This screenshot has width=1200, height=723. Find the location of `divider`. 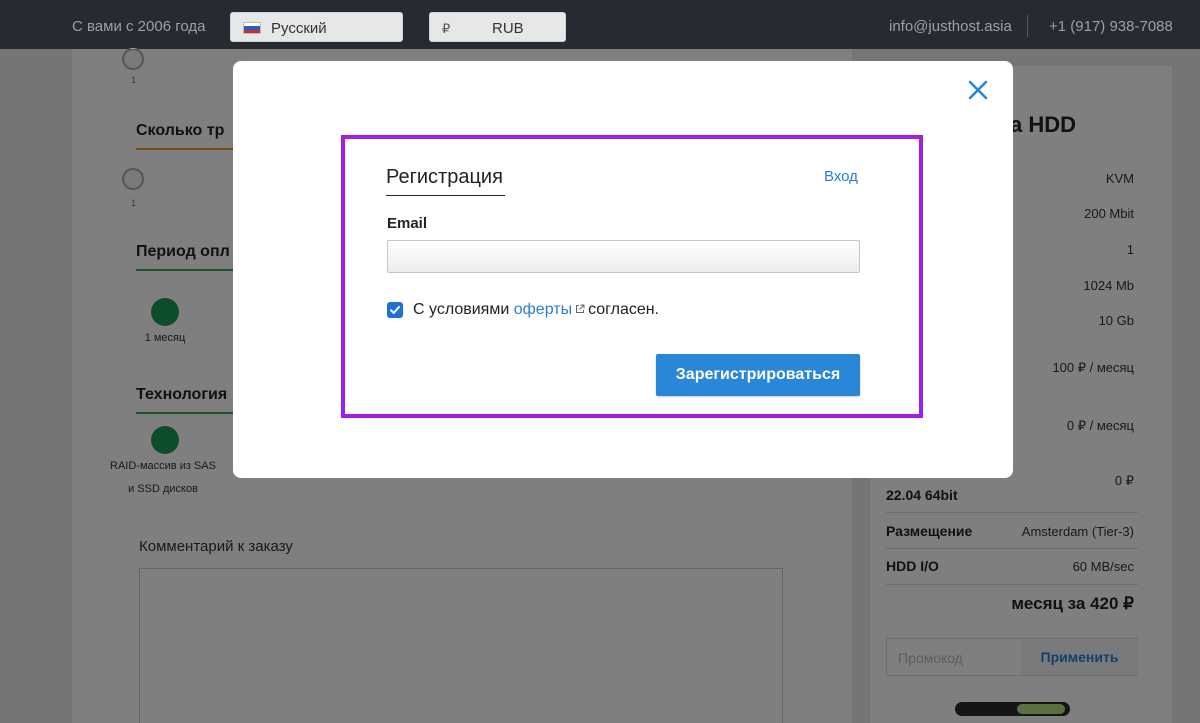

divider is located at coordinates (1027, 26).